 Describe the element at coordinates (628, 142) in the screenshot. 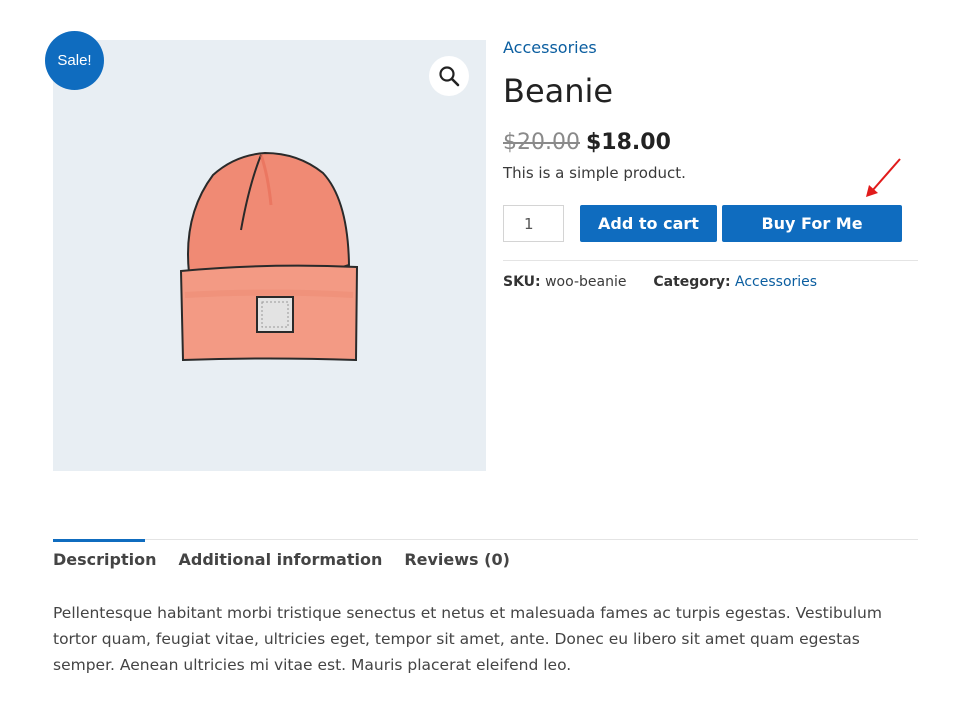

I see `sale-price: $18.00` at that location.